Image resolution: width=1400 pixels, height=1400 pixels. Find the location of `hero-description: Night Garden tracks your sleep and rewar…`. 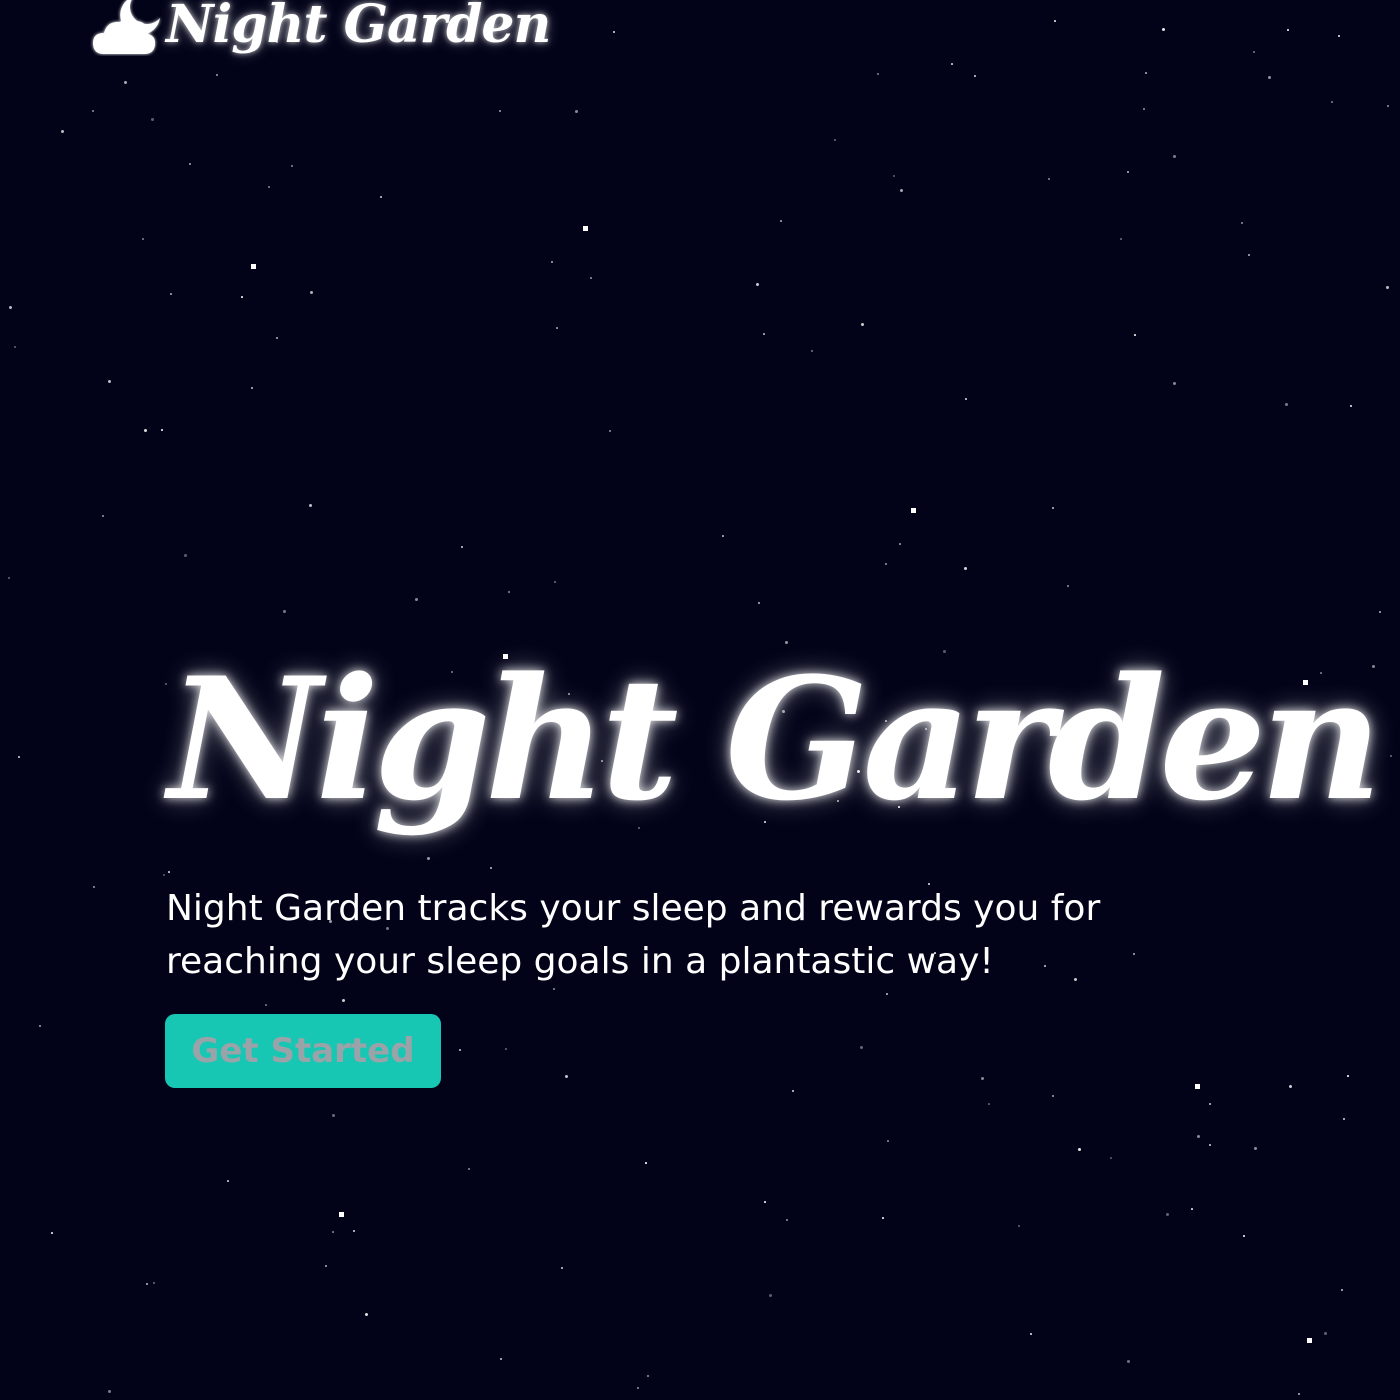

hero-description: Night Garden tracks your sleep and rewar… is located at coordinates (633, 935).